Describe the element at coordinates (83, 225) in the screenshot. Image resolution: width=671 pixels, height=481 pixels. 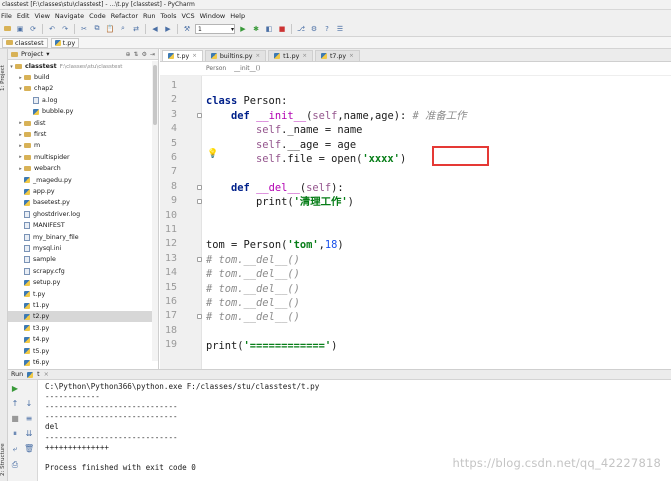
I see `tree-item: MANIFEST` at that location.